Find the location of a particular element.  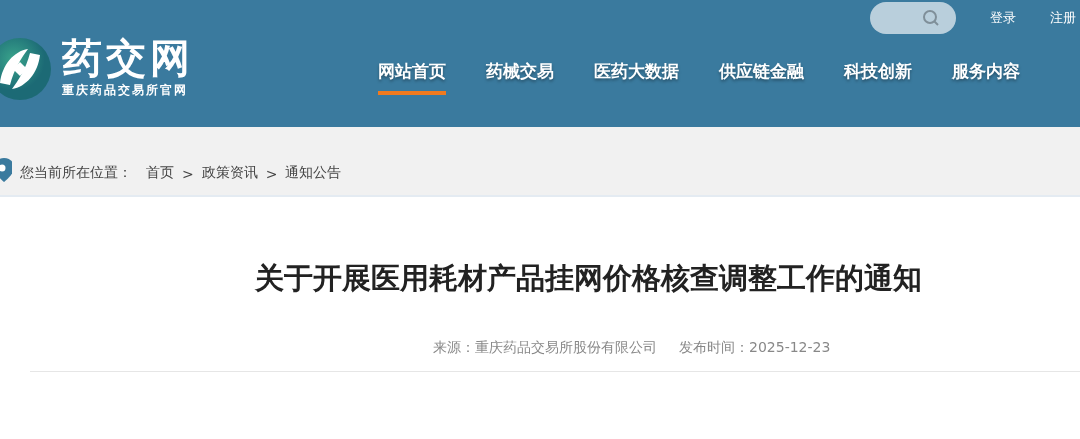

header-link: 登录 is located at coordinates (1003, 18).